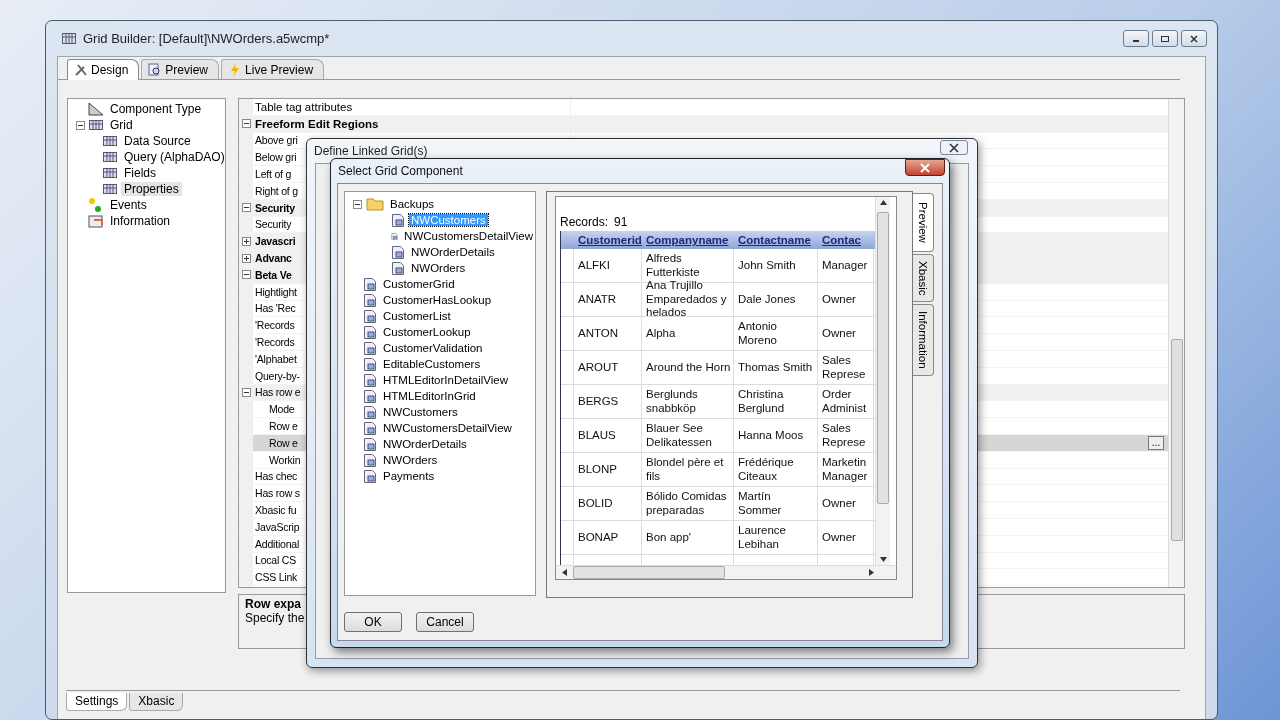 The height and width of the screenshot is (720, 1280). Describe the element at coordinates (412, 204) in the screenshot. I see `tree-item: Backups` at that location.